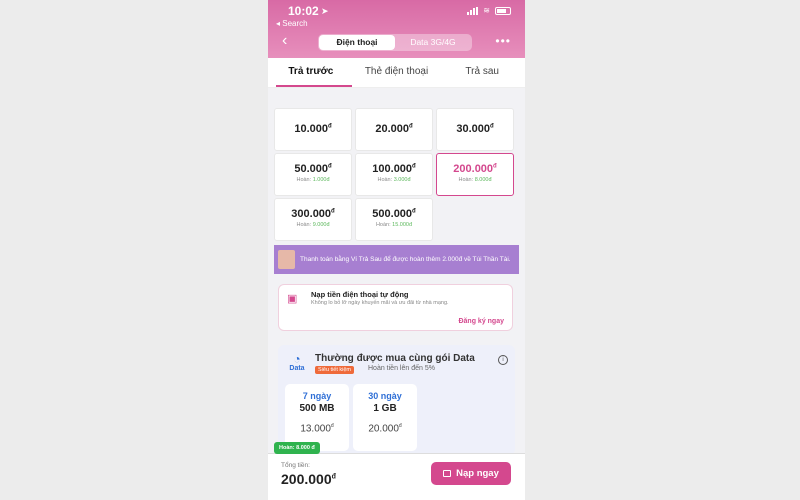  I want to click on package-size: 1 GB, so click(385, 408).